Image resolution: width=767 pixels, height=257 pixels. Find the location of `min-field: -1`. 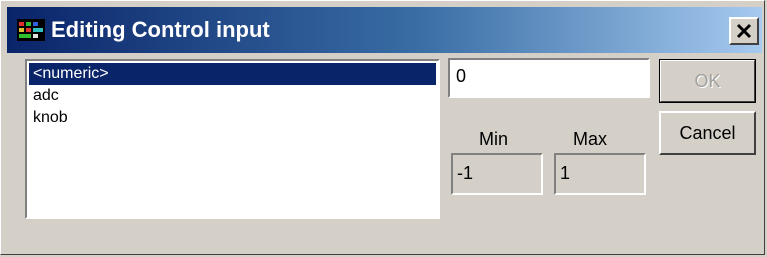

min-field: -1 is located at coordinates (497, 174).